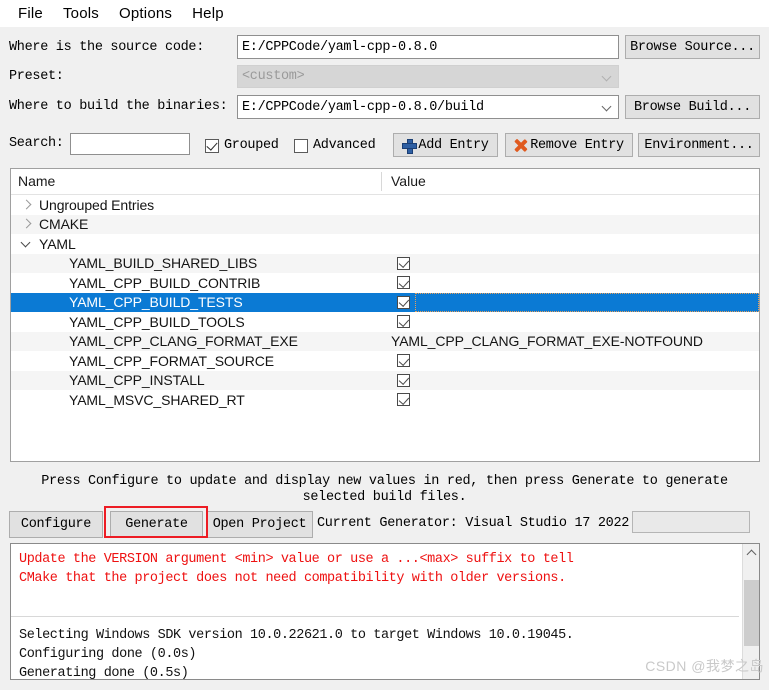 This screenshot has height=690, width=769. Describe the element at coordinates (208, 14) in the screenshot. I see `menu-item-help: Help` at that location.